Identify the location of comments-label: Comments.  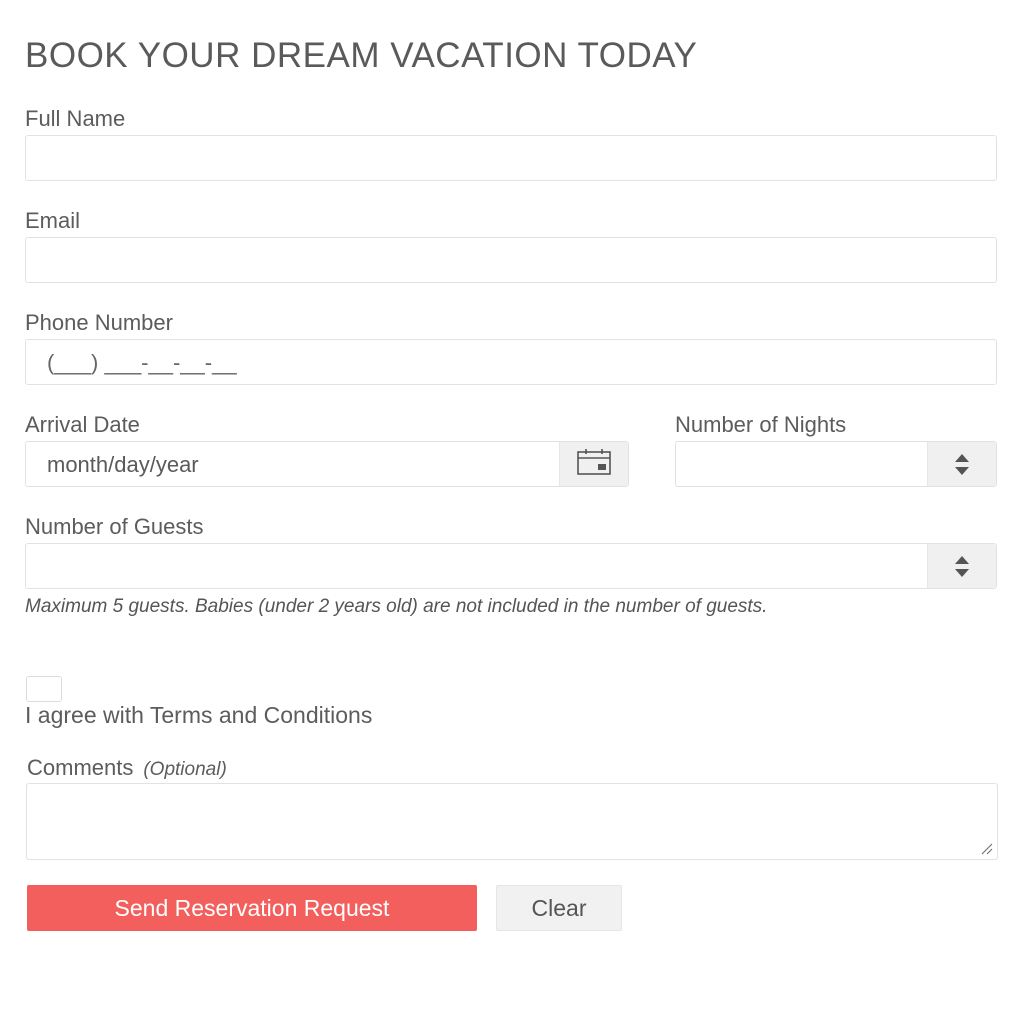
(80, 767).